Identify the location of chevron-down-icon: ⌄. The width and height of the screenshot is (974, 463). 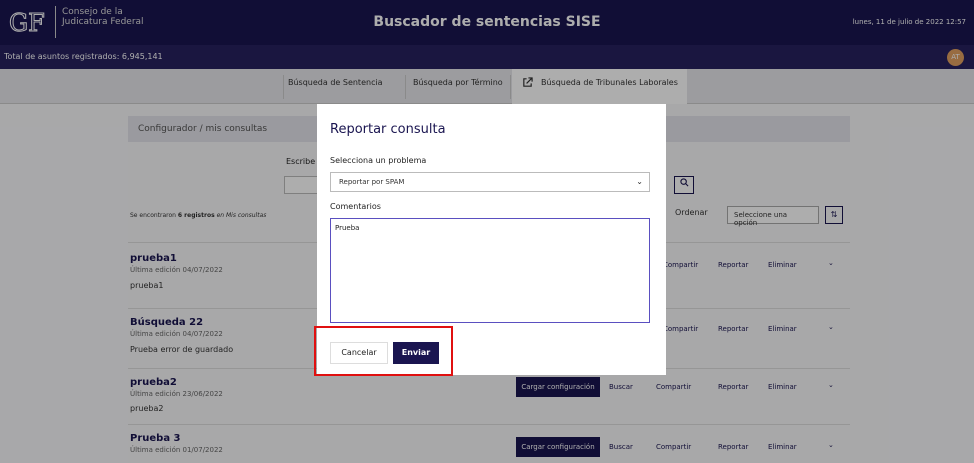
(639, 181).